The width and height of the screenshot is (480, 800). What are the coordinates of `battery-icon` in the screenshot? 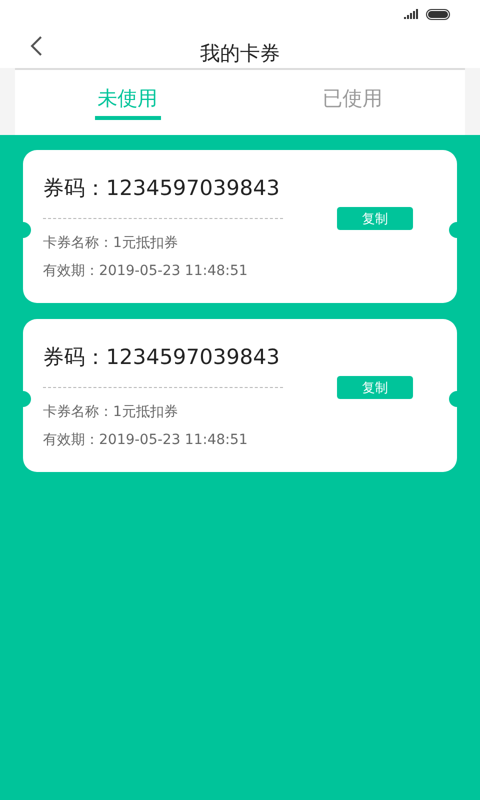 It's located at (438, 14).